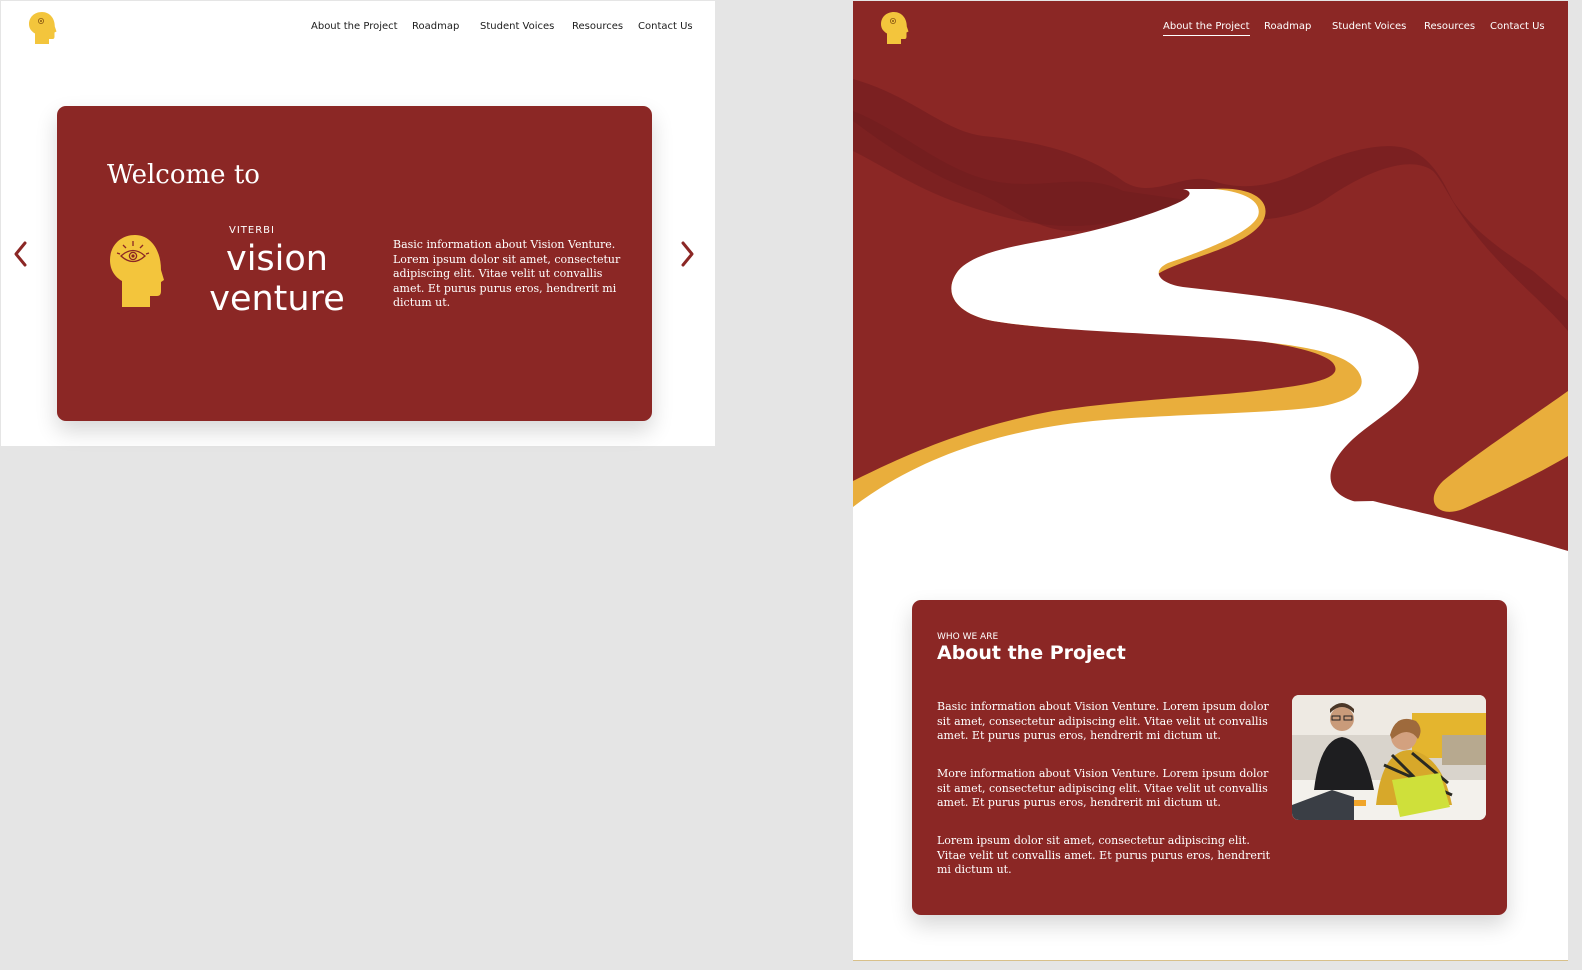  What do you see at coordinates (687, 254) in the screenshot?
I see `chevron-right-icon` at bounding box center [687, 254].